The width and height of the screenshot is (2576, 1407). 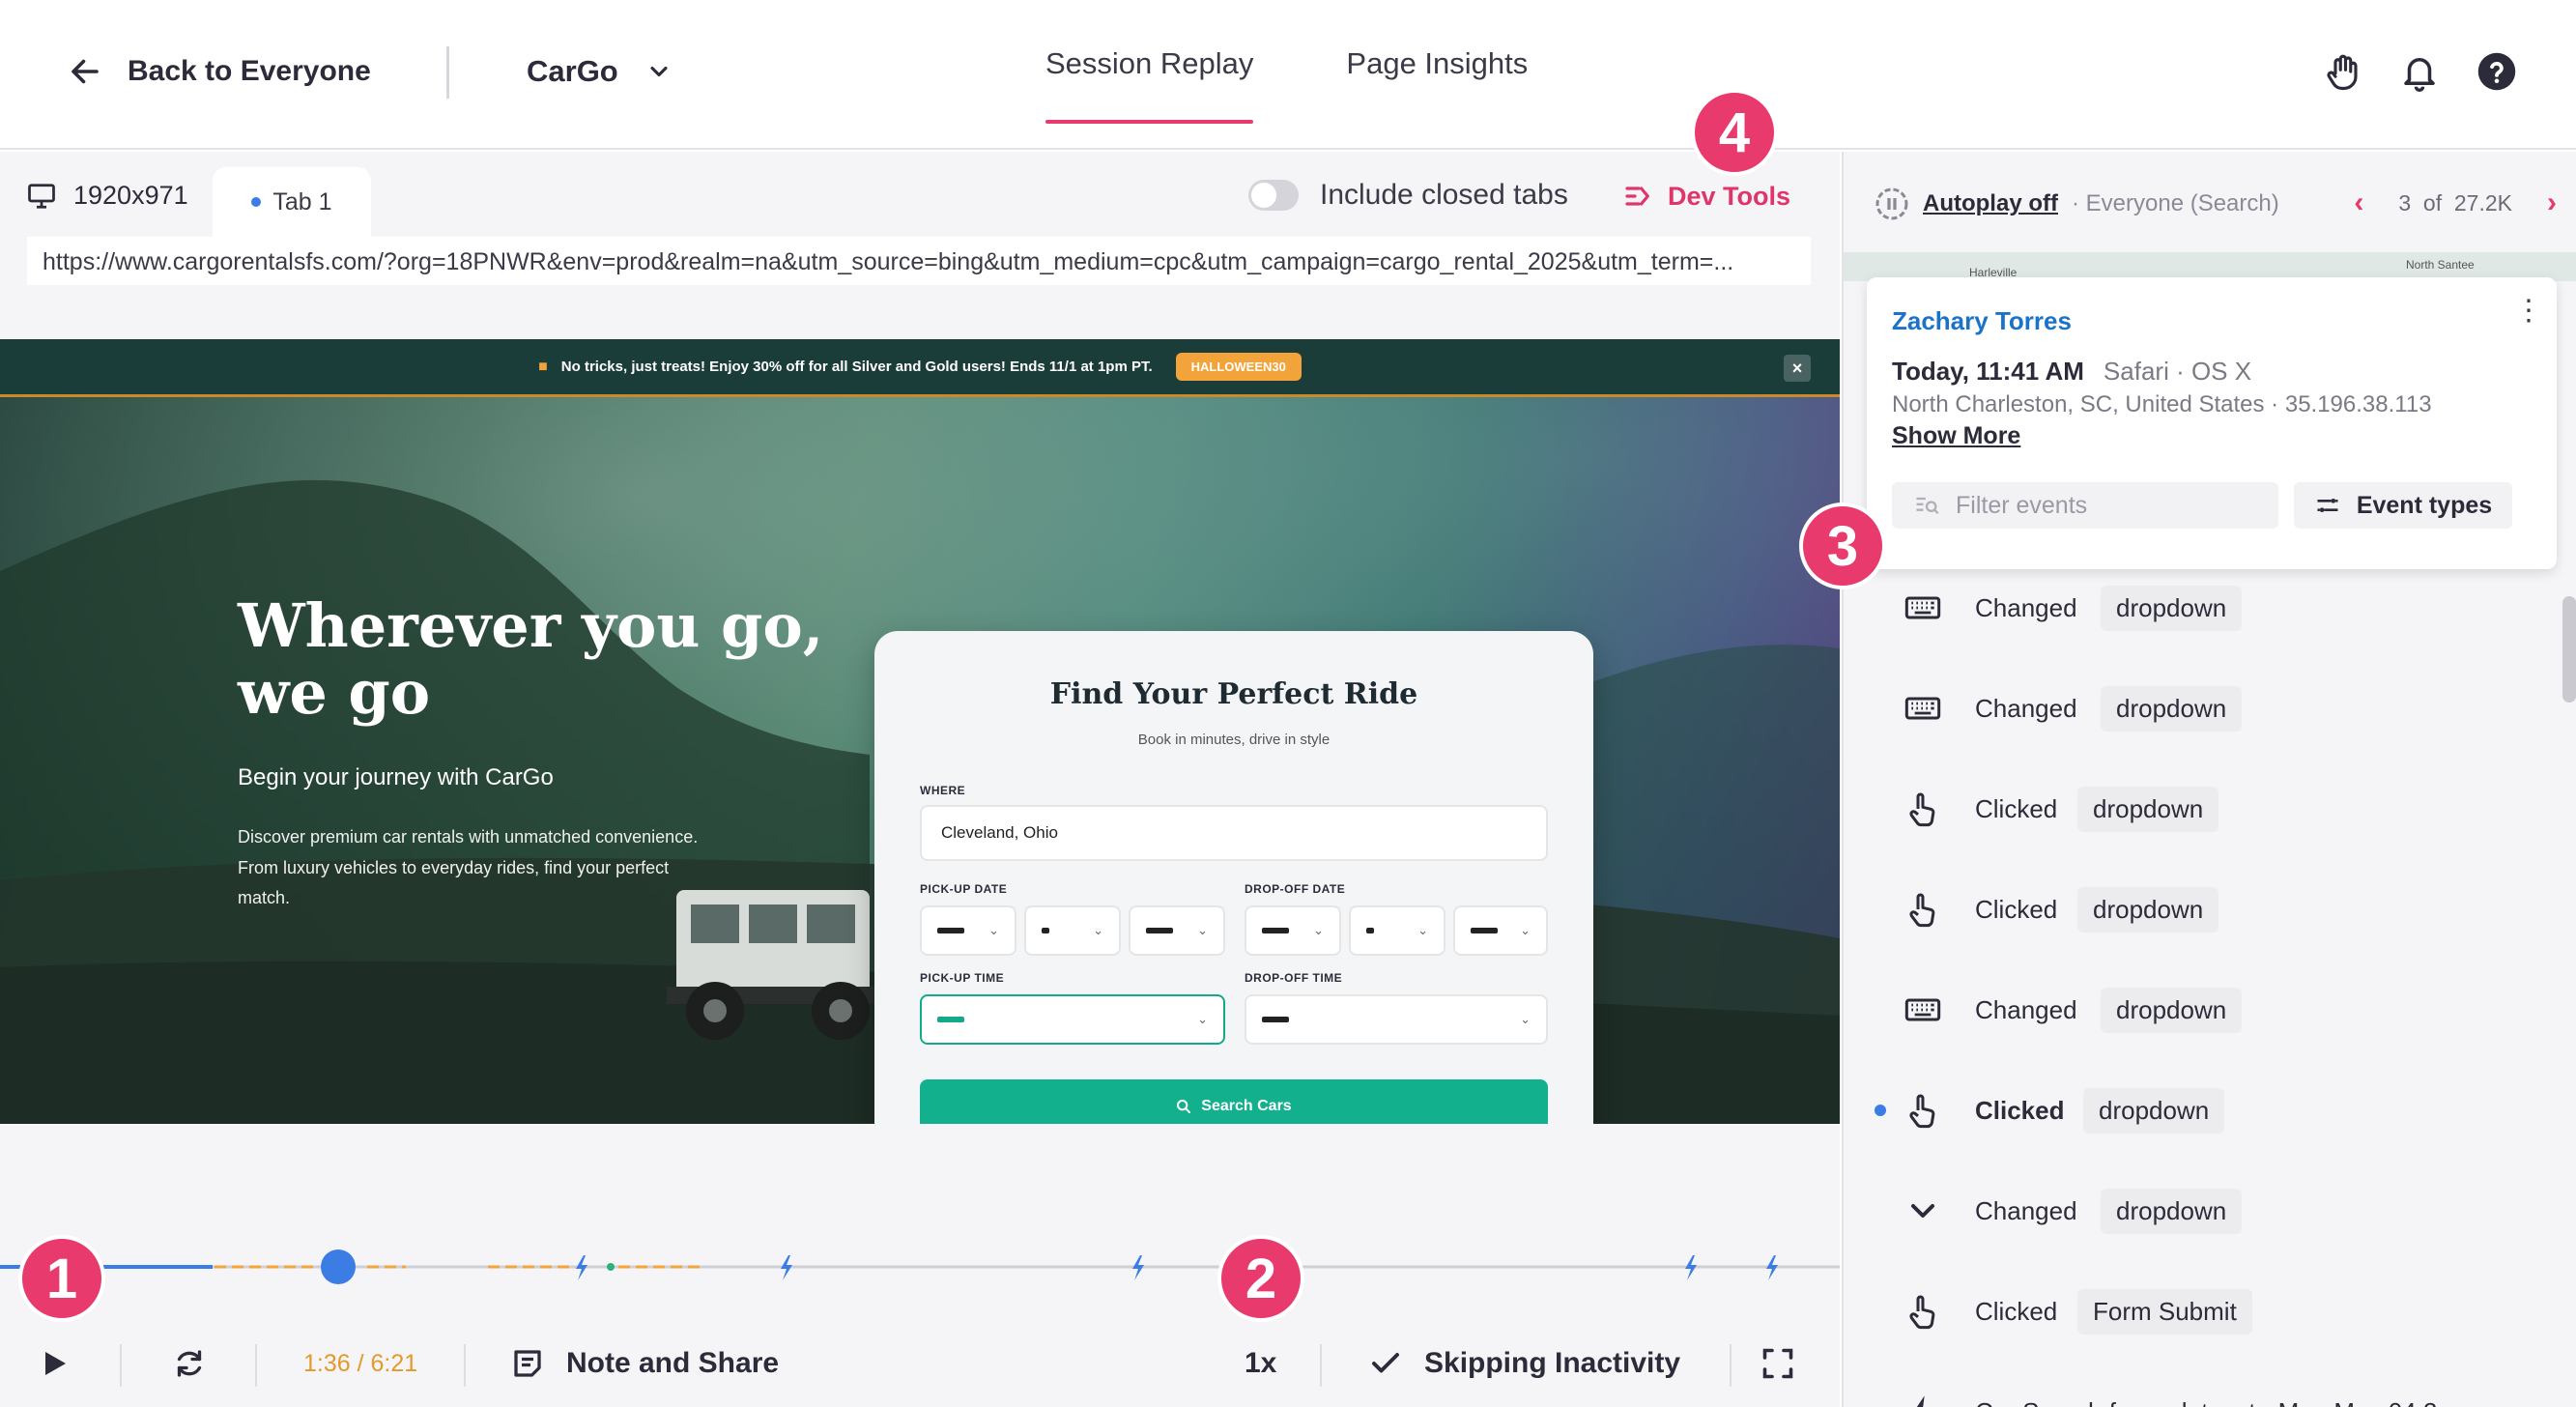 What do you see at coordinates (1274, 195) in the screenshot?
I see `include-closed-tabs-toggle` at bounding box center [1274, 195].